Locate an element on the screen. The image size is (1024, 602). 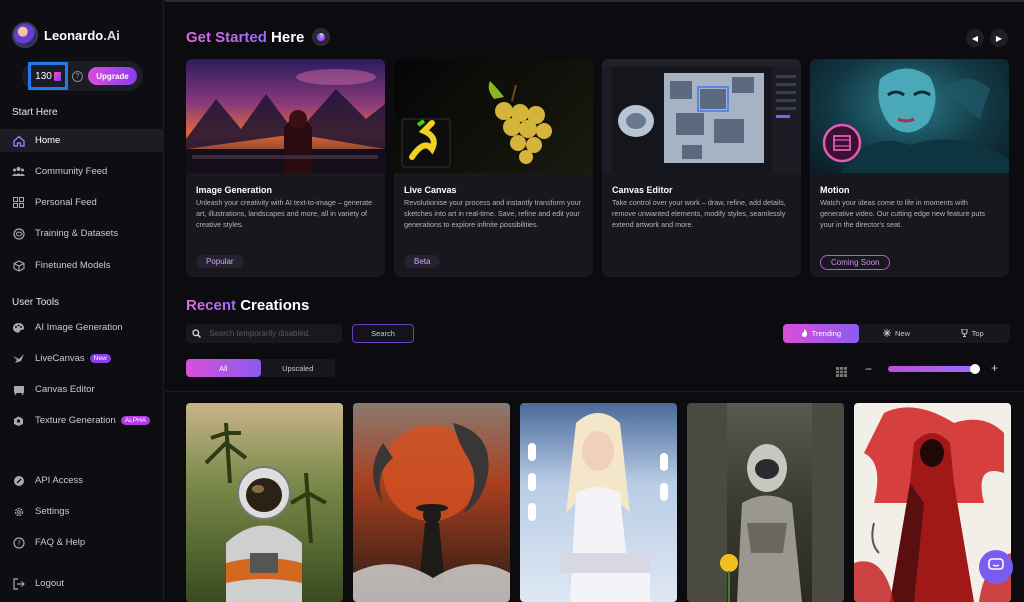
flame-icon is located at coordinates (804, 333).